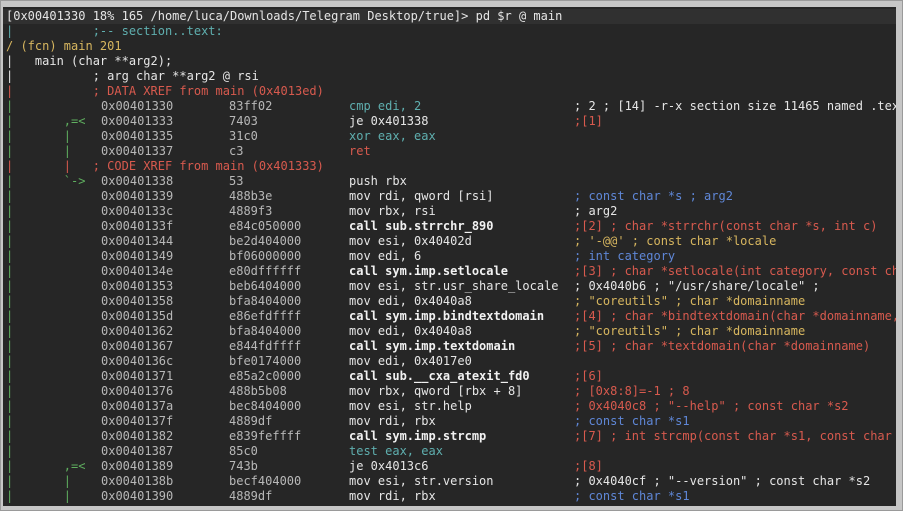 The height and width of the screenshot is (511, 903). What do you see at coordinates (449, 136) in the screenshot?
I see `disasm-line: | | 0x00401335 31c0 xor eax, eax` at bounding box center [449, 136].